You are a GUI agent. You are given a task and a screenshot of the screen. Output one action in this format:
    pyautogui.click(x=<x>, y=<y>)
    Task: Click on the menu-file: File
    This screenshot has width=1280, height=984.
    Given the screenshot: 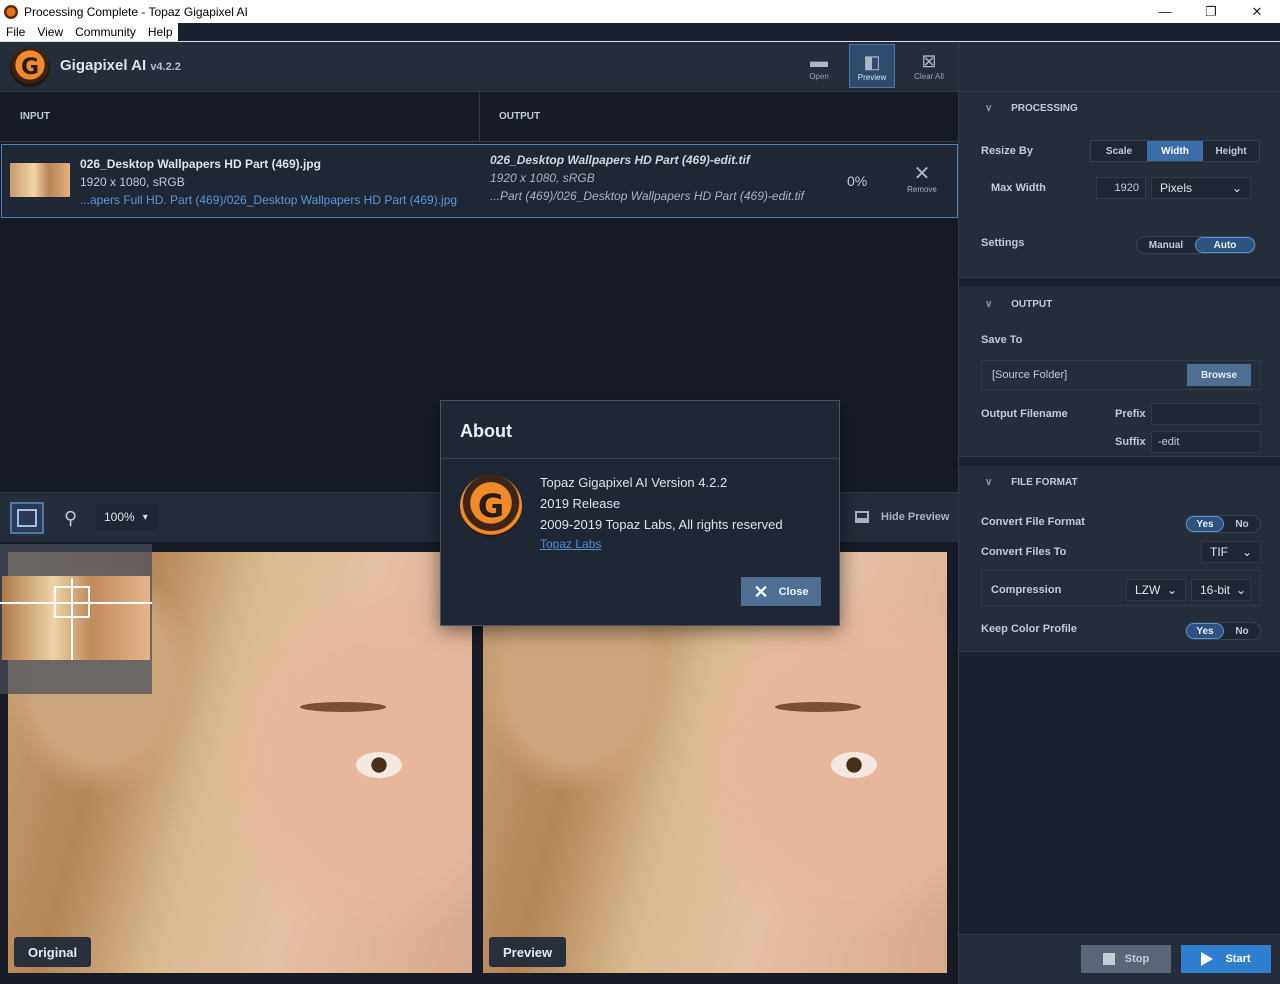 What is the action you would take?
    pyautogui.click(x=15, y=32)
    